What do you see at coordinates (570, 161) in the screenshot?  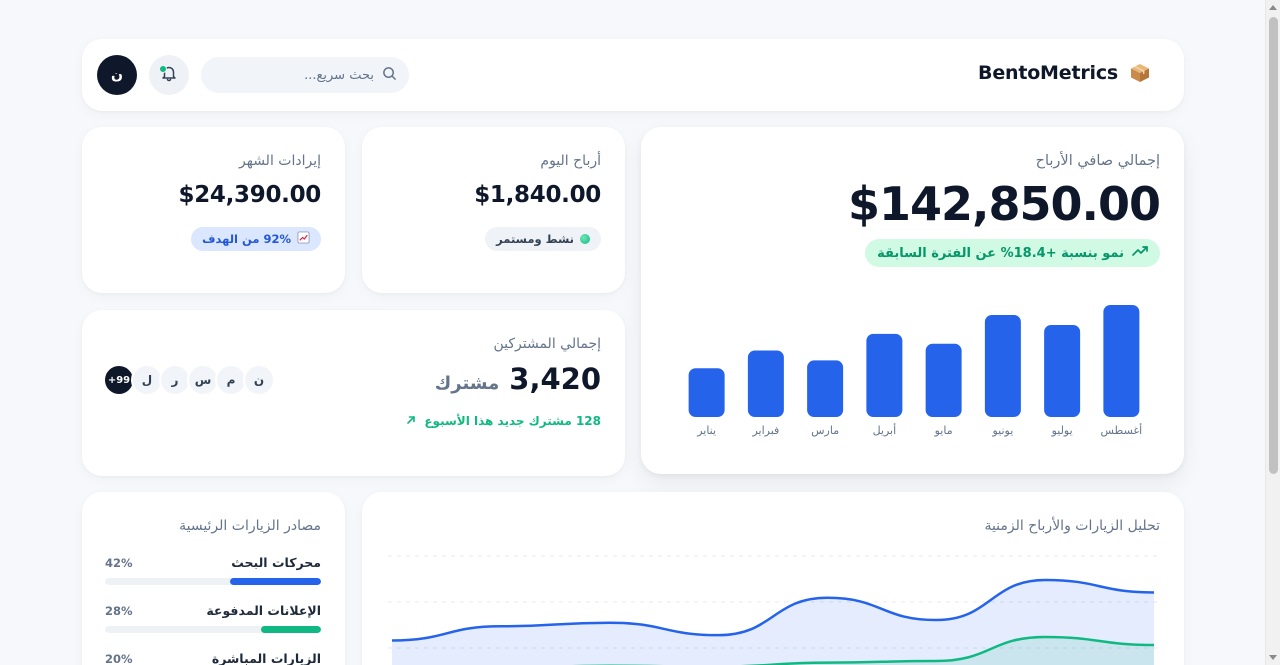 I see `today-profit-title: أرباح اليوم` at bounding box center [570, 161].